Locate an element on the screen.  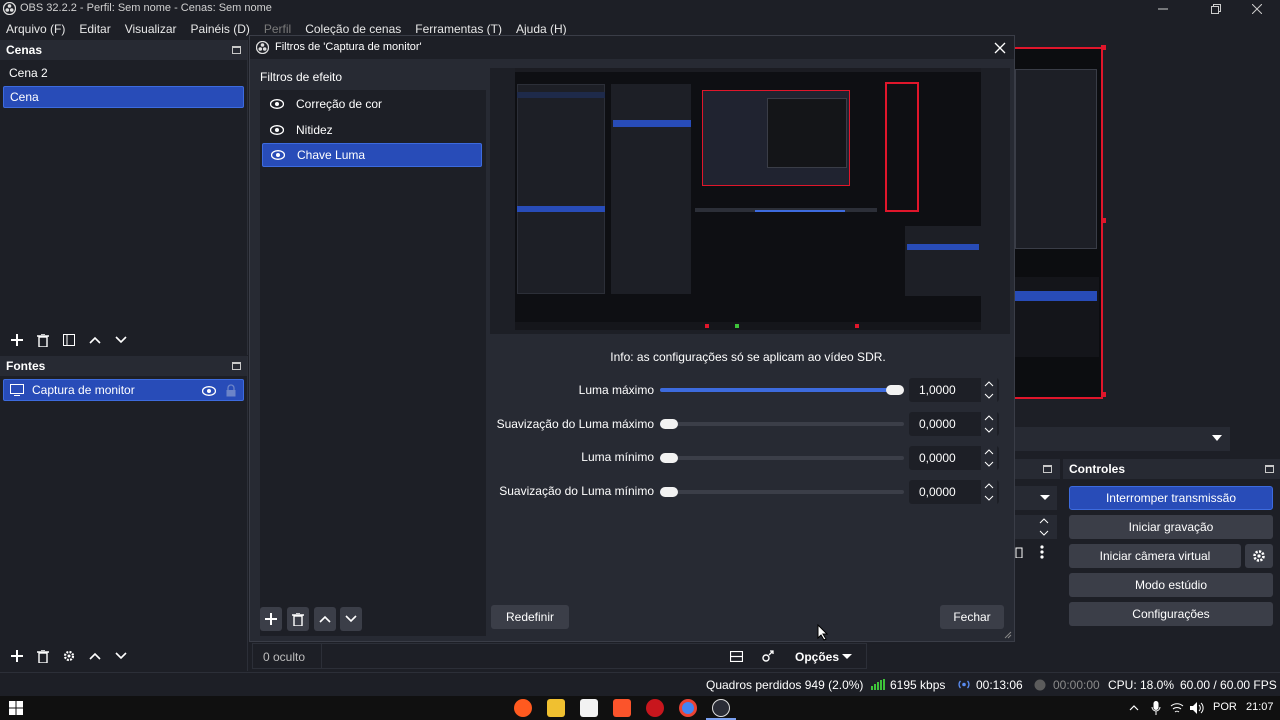
preview-capture-frame is located at coordinates (1059, 223).